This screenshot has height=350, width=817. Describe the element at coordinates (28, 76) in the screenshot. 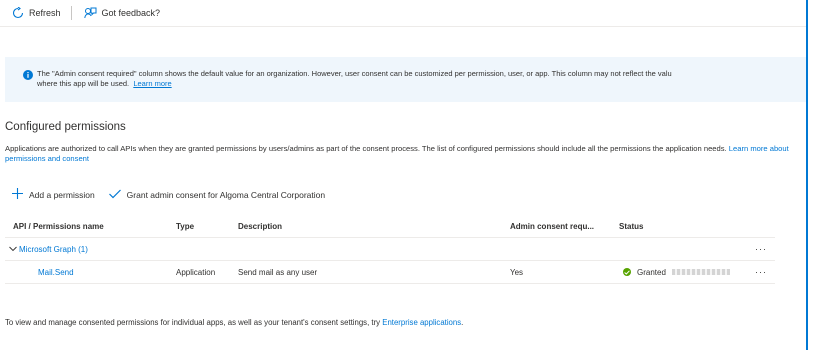

I see `info-icon` at that location.